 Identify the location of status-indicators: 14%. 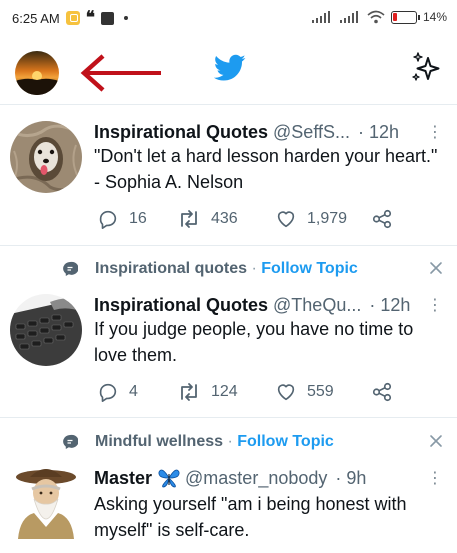
(379, 17).